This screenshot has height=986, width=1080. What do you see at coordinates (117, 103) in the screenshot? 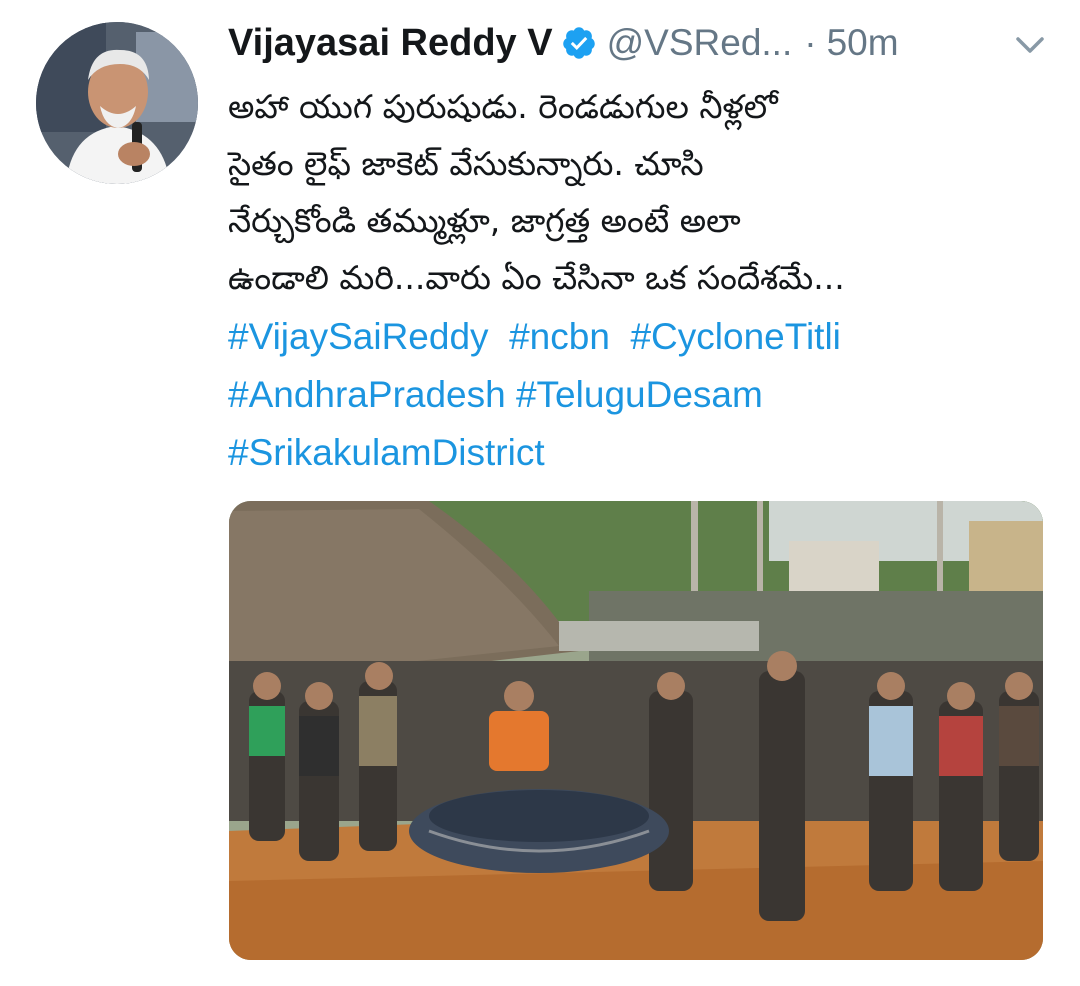
I see `avatar` at bounding box center [117, 103].